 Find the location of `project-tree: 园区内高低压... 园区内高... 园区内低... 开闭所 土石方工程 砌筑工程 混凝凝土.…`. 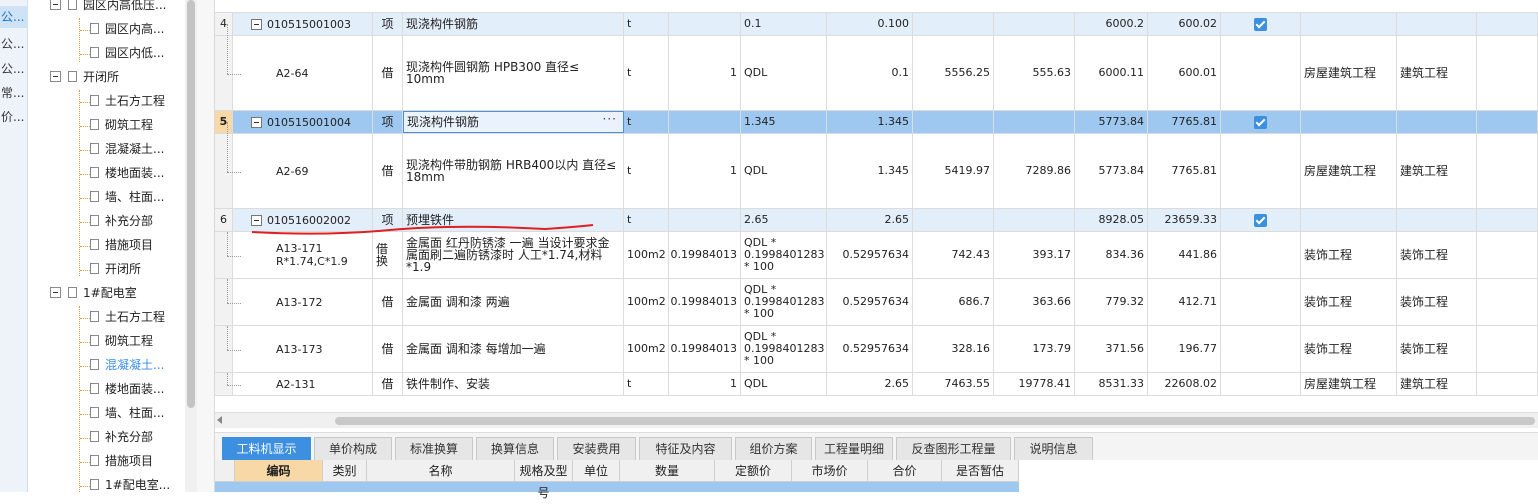

project-tree: 园区内高低压... 园区内高... 园区内低... 开闭所 土石方工程 砌筑工程 混凝凝土.… is located at coordinates (106, 246).